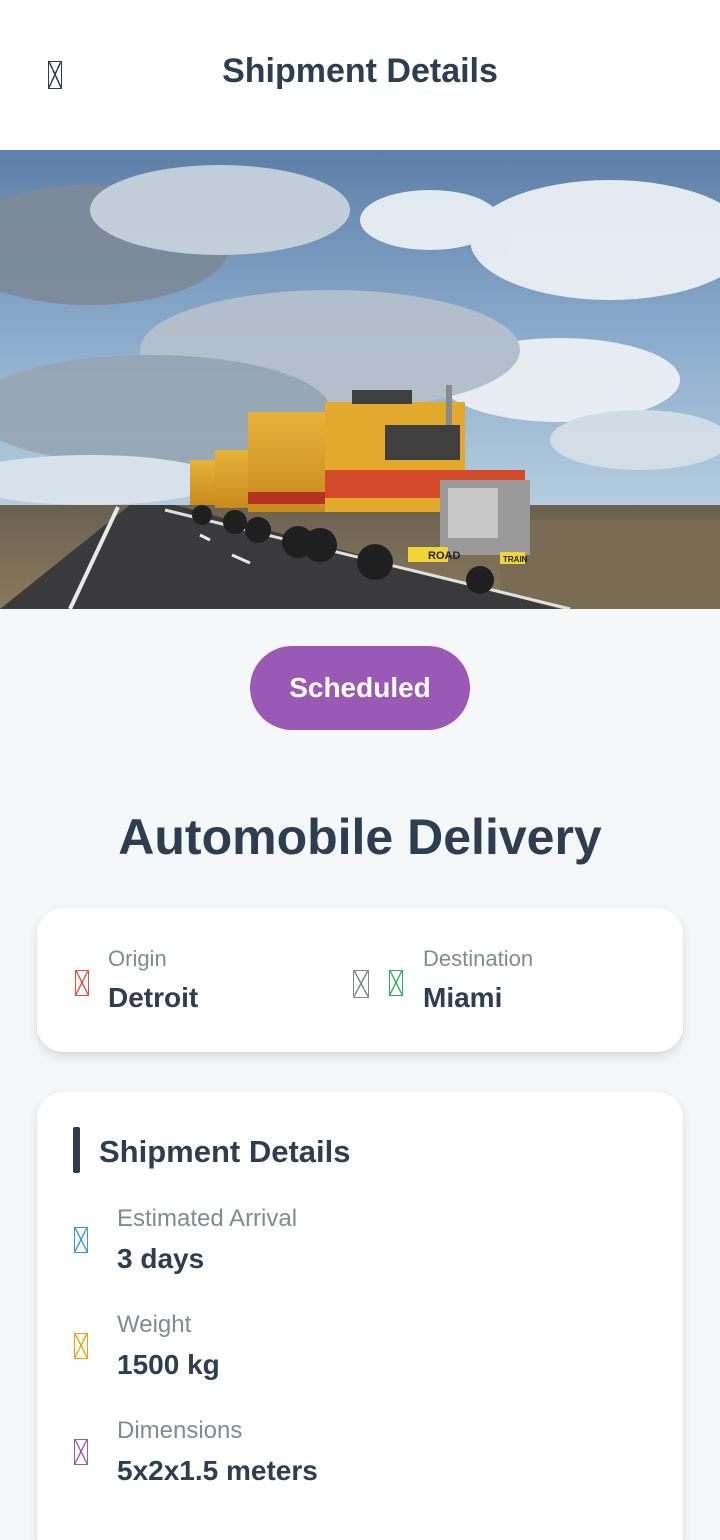 Image resolution: width=720 pixels, height=1540 pixels. Describe the element at coordinates (81, 1452) in the screenshot. I see `ruler-icon` at that location.